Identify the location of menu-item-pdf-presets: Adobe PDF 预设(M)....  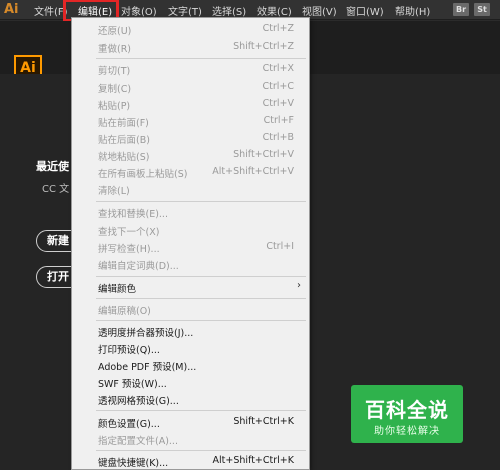
(190, 365).